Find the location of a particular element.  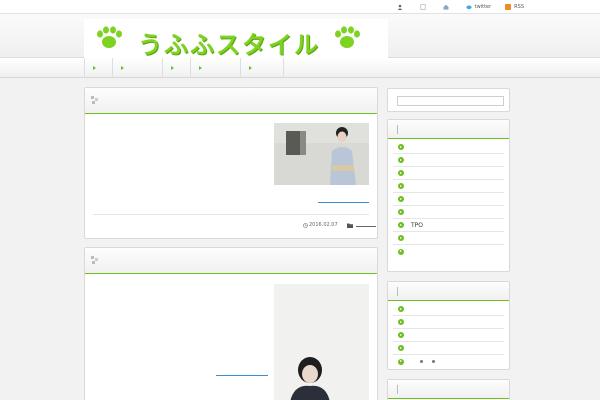

rss-icon is located at coordinates (508, 7).